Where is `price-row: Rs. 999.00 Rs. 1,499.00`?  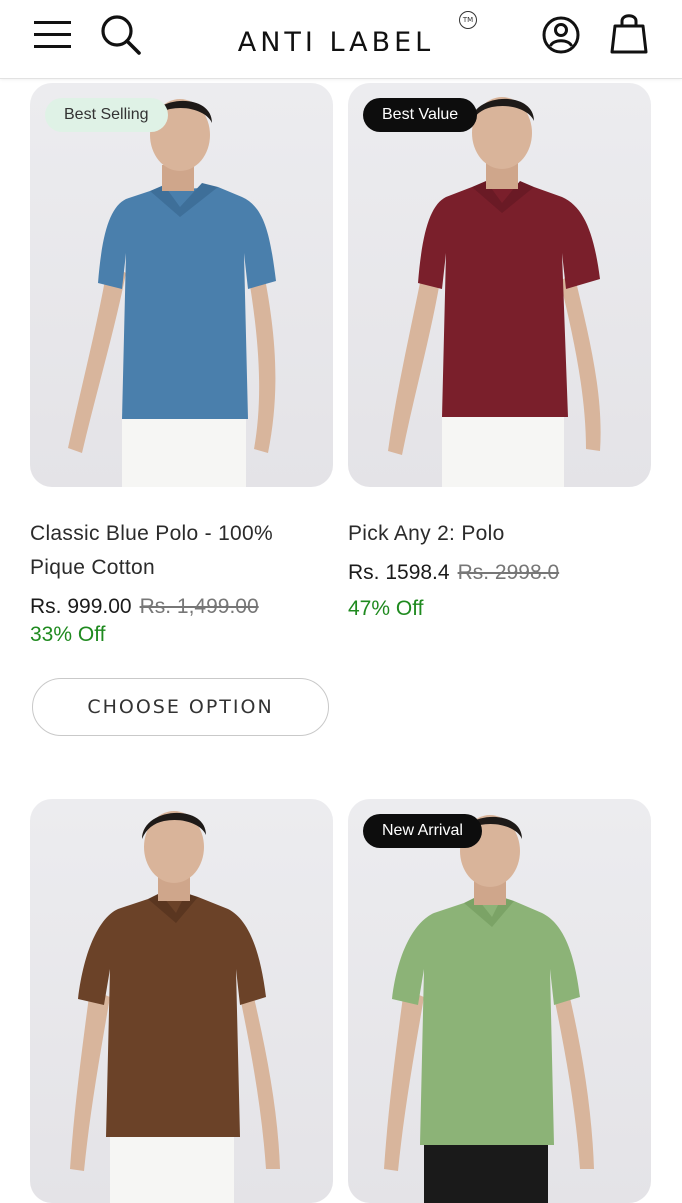
price-row: Rs. 999.00 Rs. 1,499.00 is located at coordinates (144, 607).